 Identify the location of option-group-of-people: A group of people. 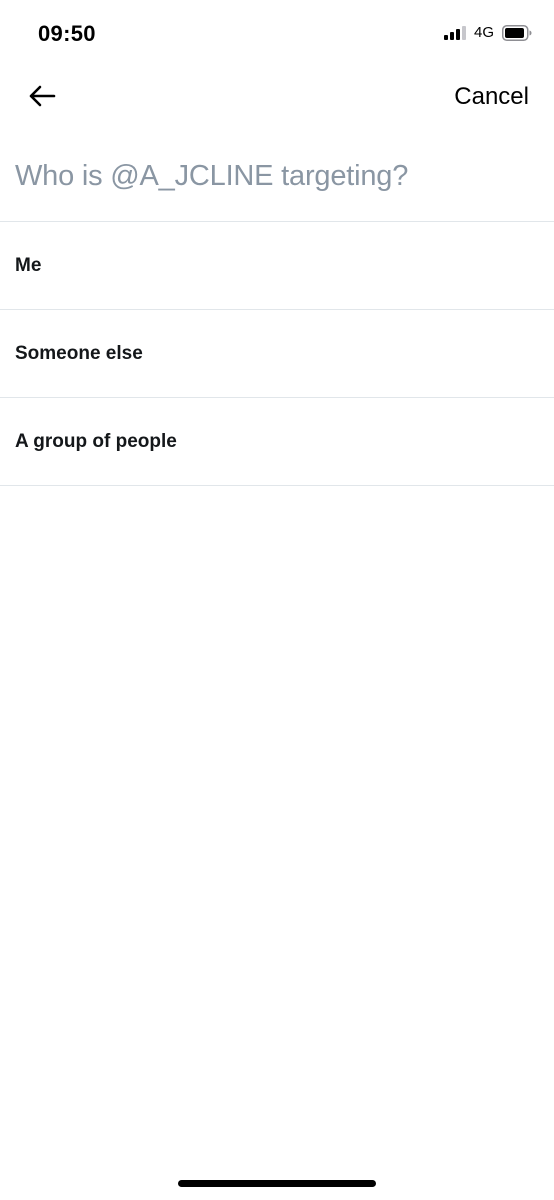
(277, 442).